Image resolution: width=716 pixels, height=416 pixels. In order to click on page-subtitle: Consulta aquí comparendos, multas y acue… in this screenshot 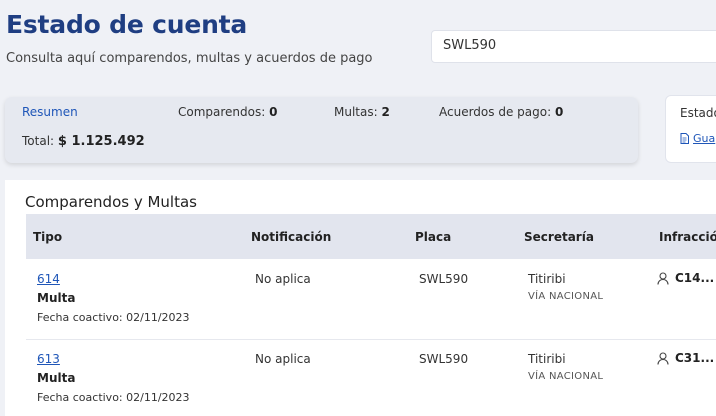, I will do `click(189, 58)`.